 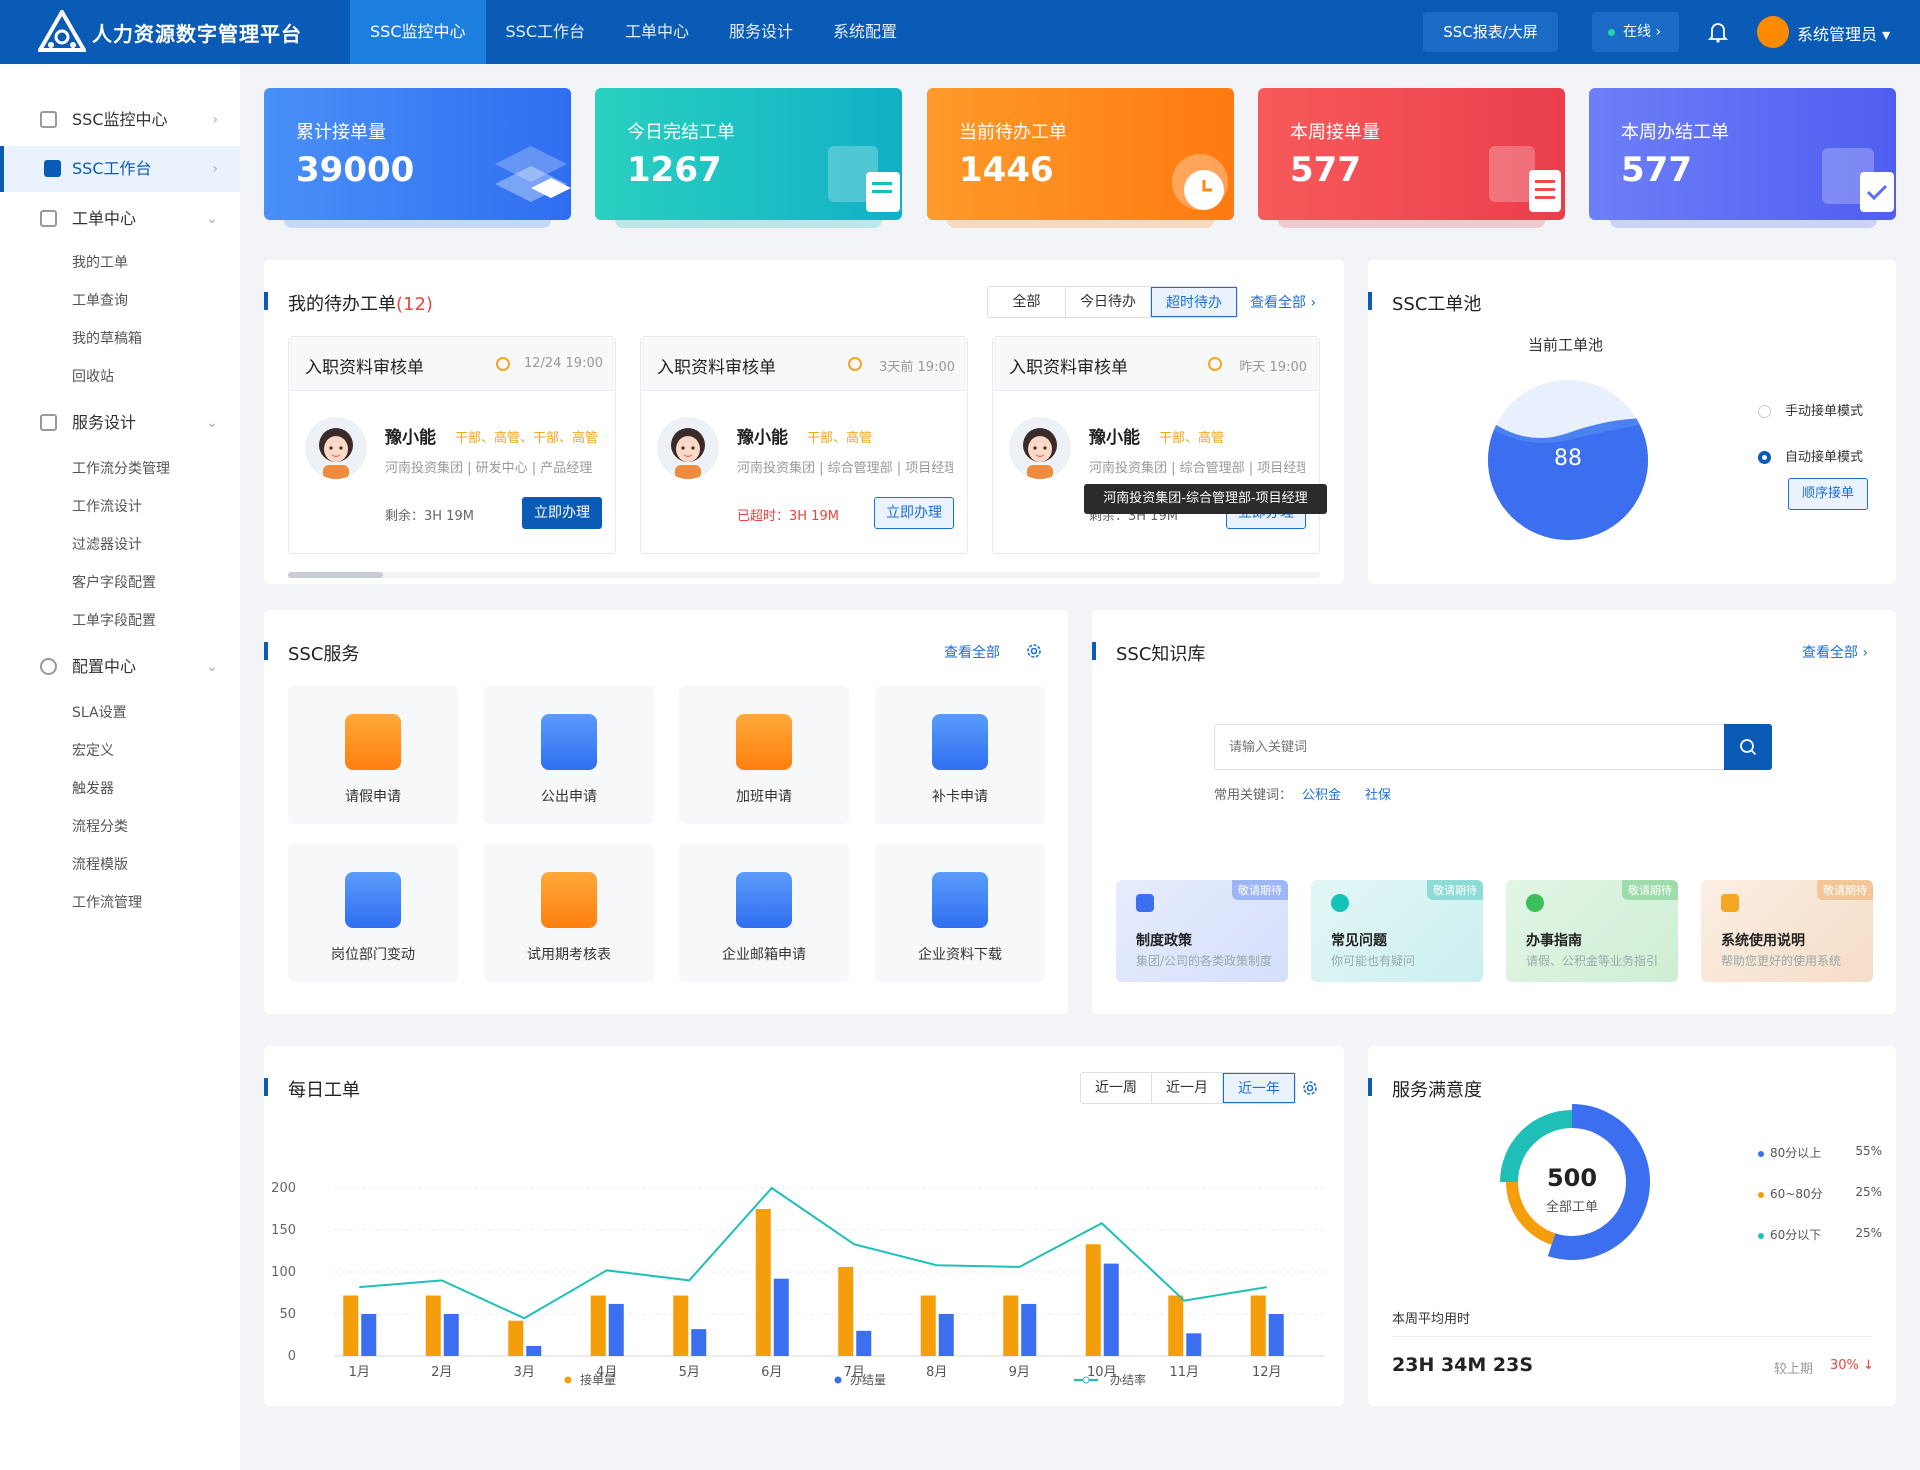 I want to click on filter-today: 今日待办, so click(x=1108, y=302).